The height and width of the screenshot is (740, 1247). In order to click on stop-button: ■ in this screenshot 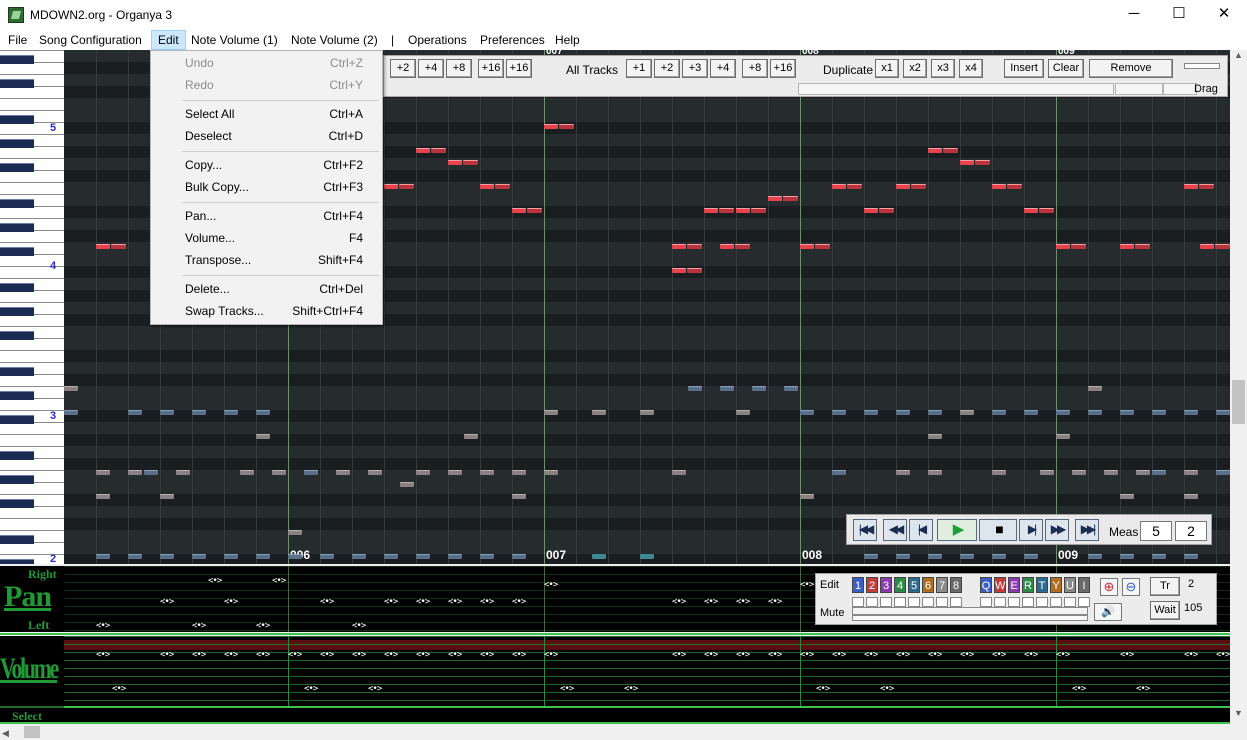, I will do `click(998, 530)`.